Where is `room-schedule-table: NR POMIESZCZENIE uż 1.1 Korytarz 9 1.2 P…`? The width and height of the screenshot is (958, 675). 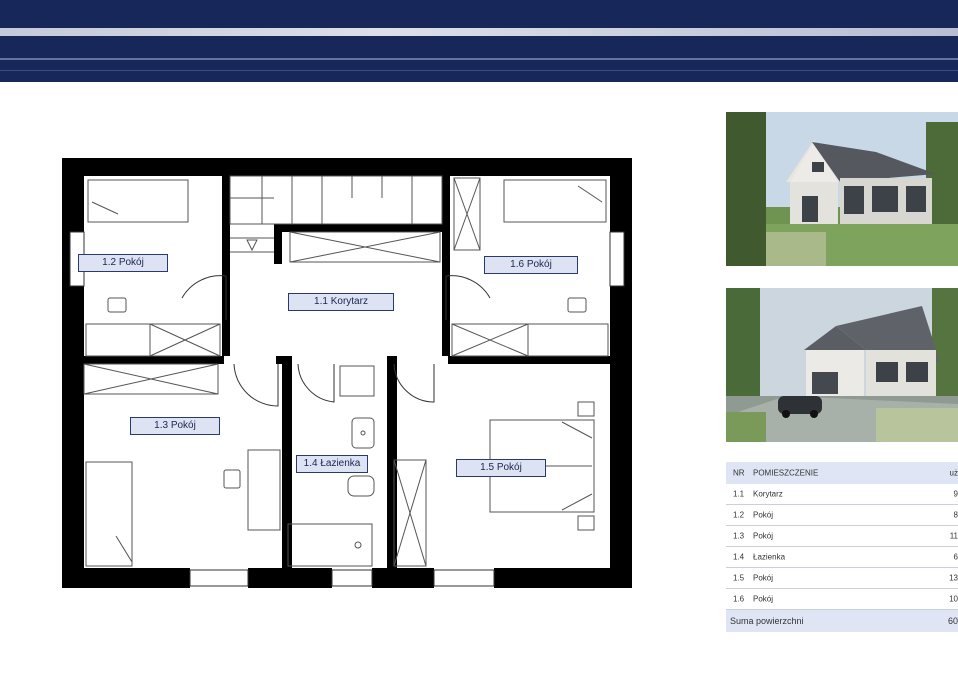
room-schedule-table: NR POMIESZCZENIE uż 1.1 Korytarz 9 1.2 P… is located at coordinates (842, 547).